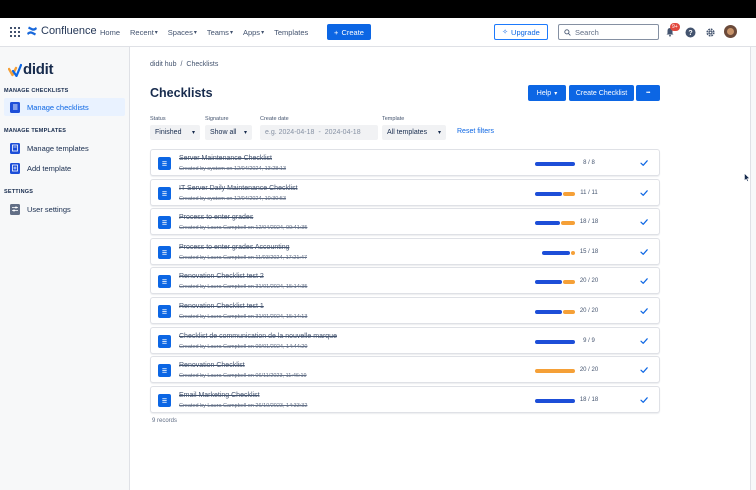 This screenshot has width=756, height=490. What do you see at coordinates (567, 32) in the screenshot?
I see `search-icon` at bounding box center [567, 32].